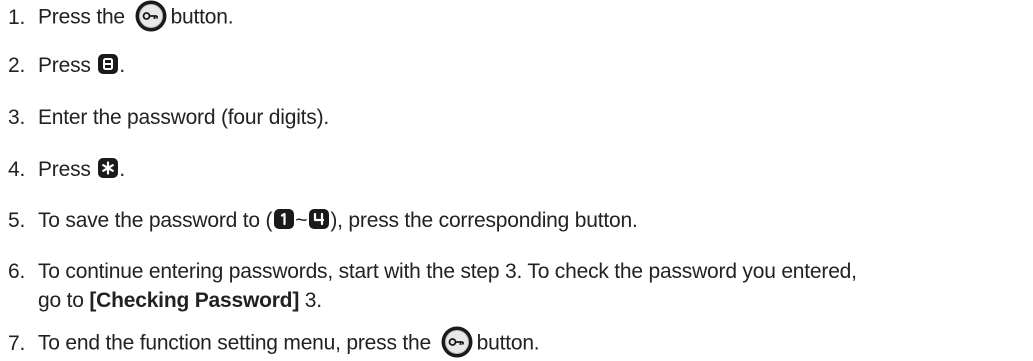  I want to click on step-number: 3., so click(17, 117).